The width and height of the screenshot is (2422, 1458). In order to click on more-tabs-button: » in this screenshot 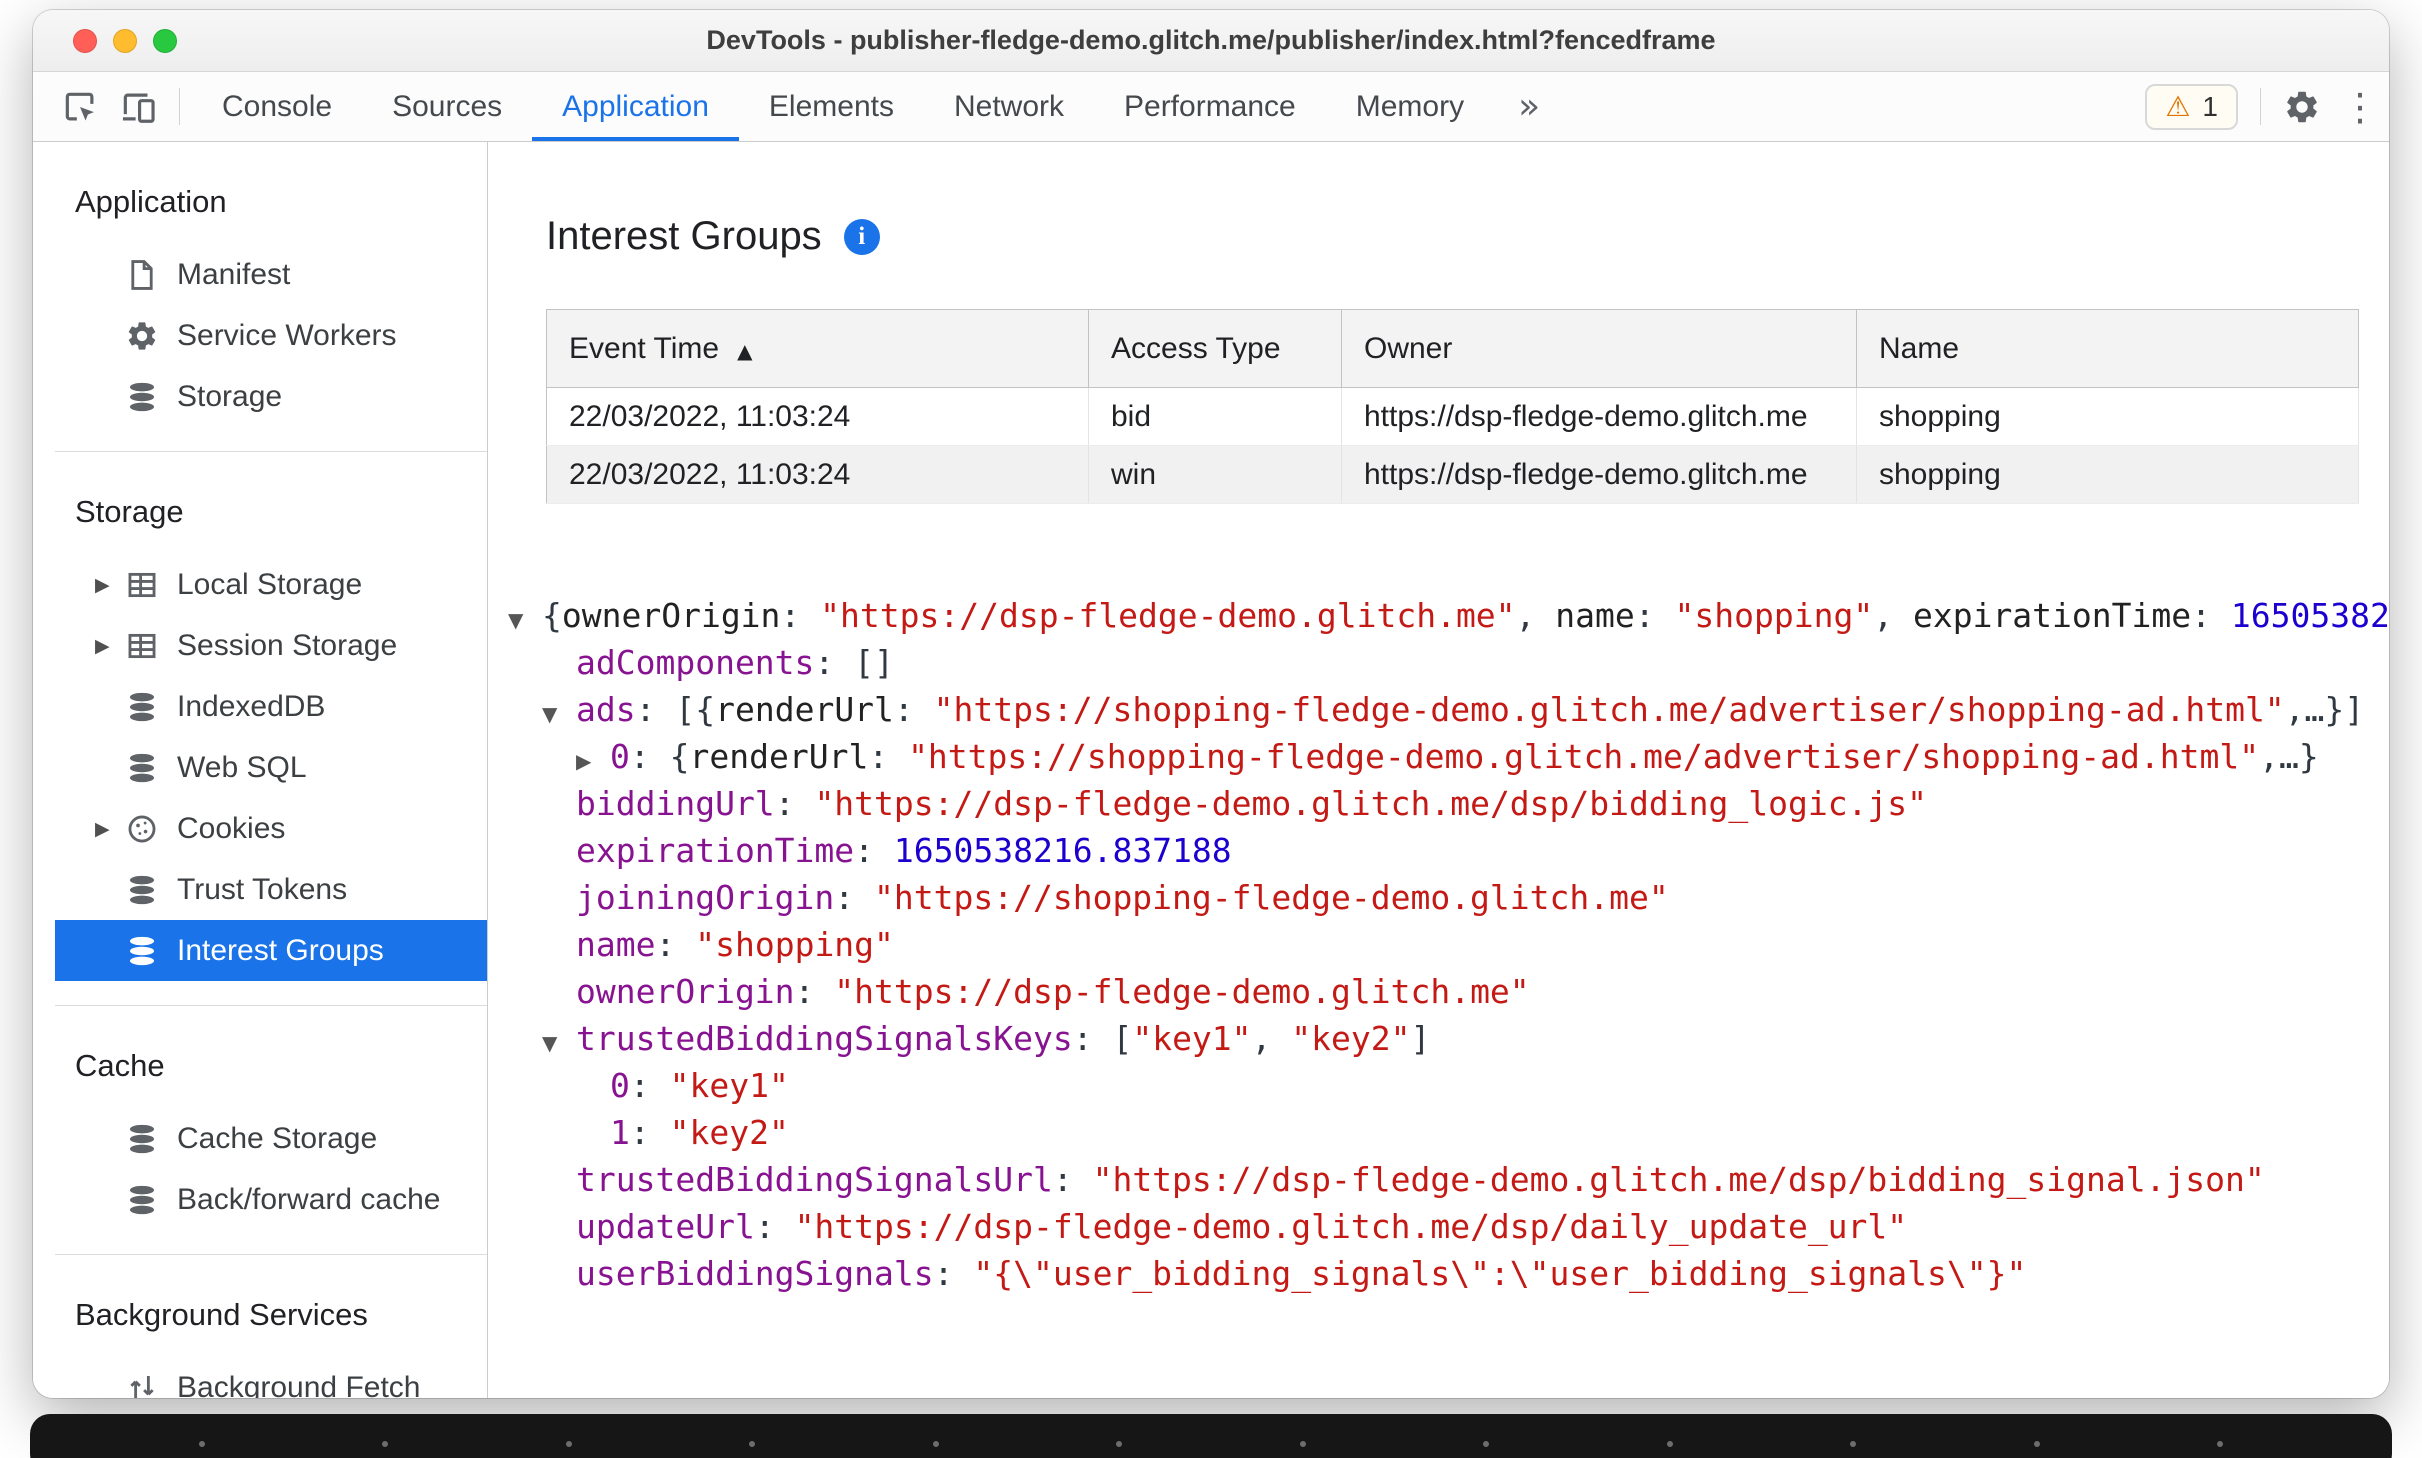, I will do `click(1529, 106)`.